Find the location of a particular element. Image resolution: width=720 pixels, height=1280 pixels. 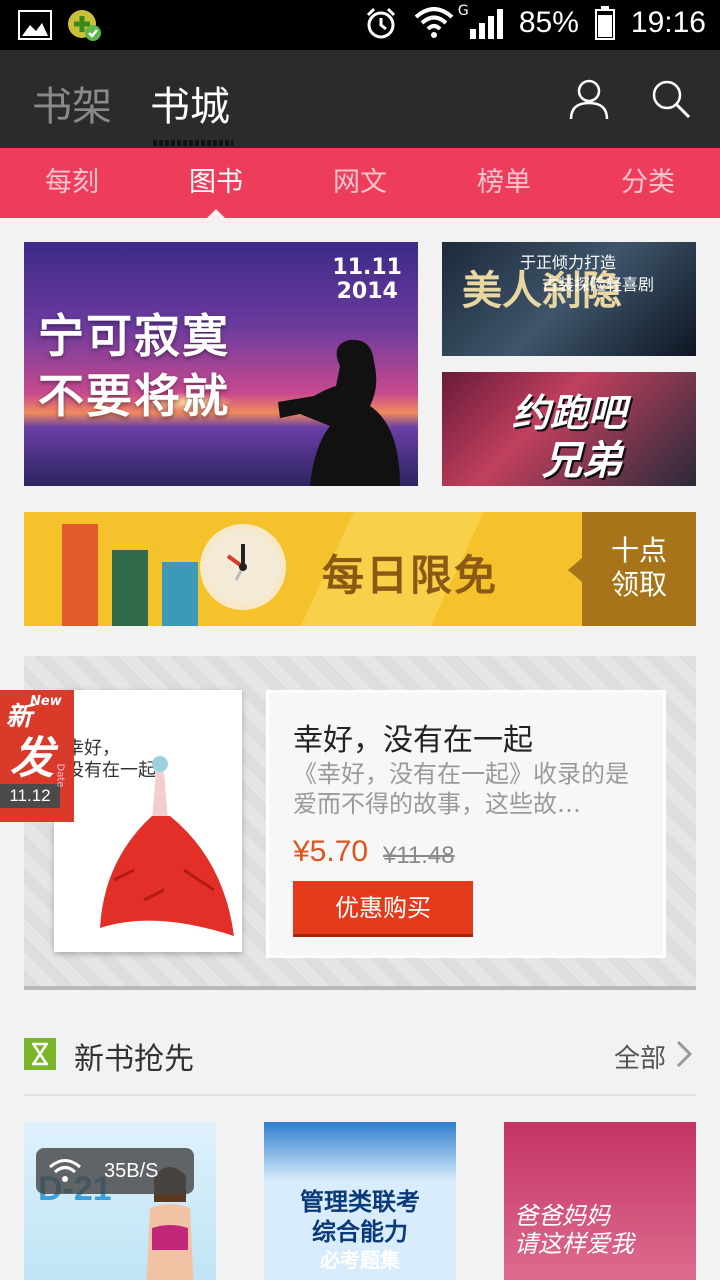

search-icon is located at coordinates (671, 99).